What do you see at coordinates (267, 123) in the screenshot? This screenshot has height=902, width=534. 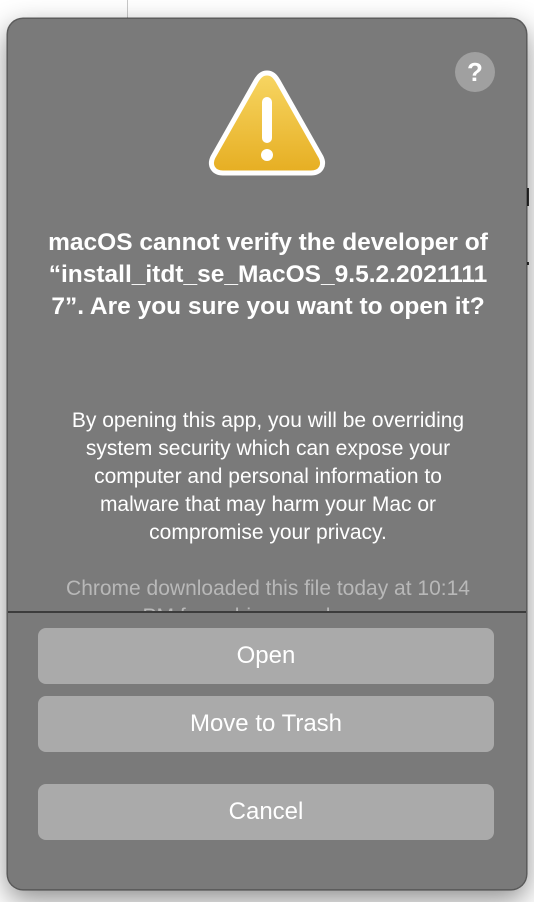 I see `warning-triangle-icon` at bounding box center [267, 123].